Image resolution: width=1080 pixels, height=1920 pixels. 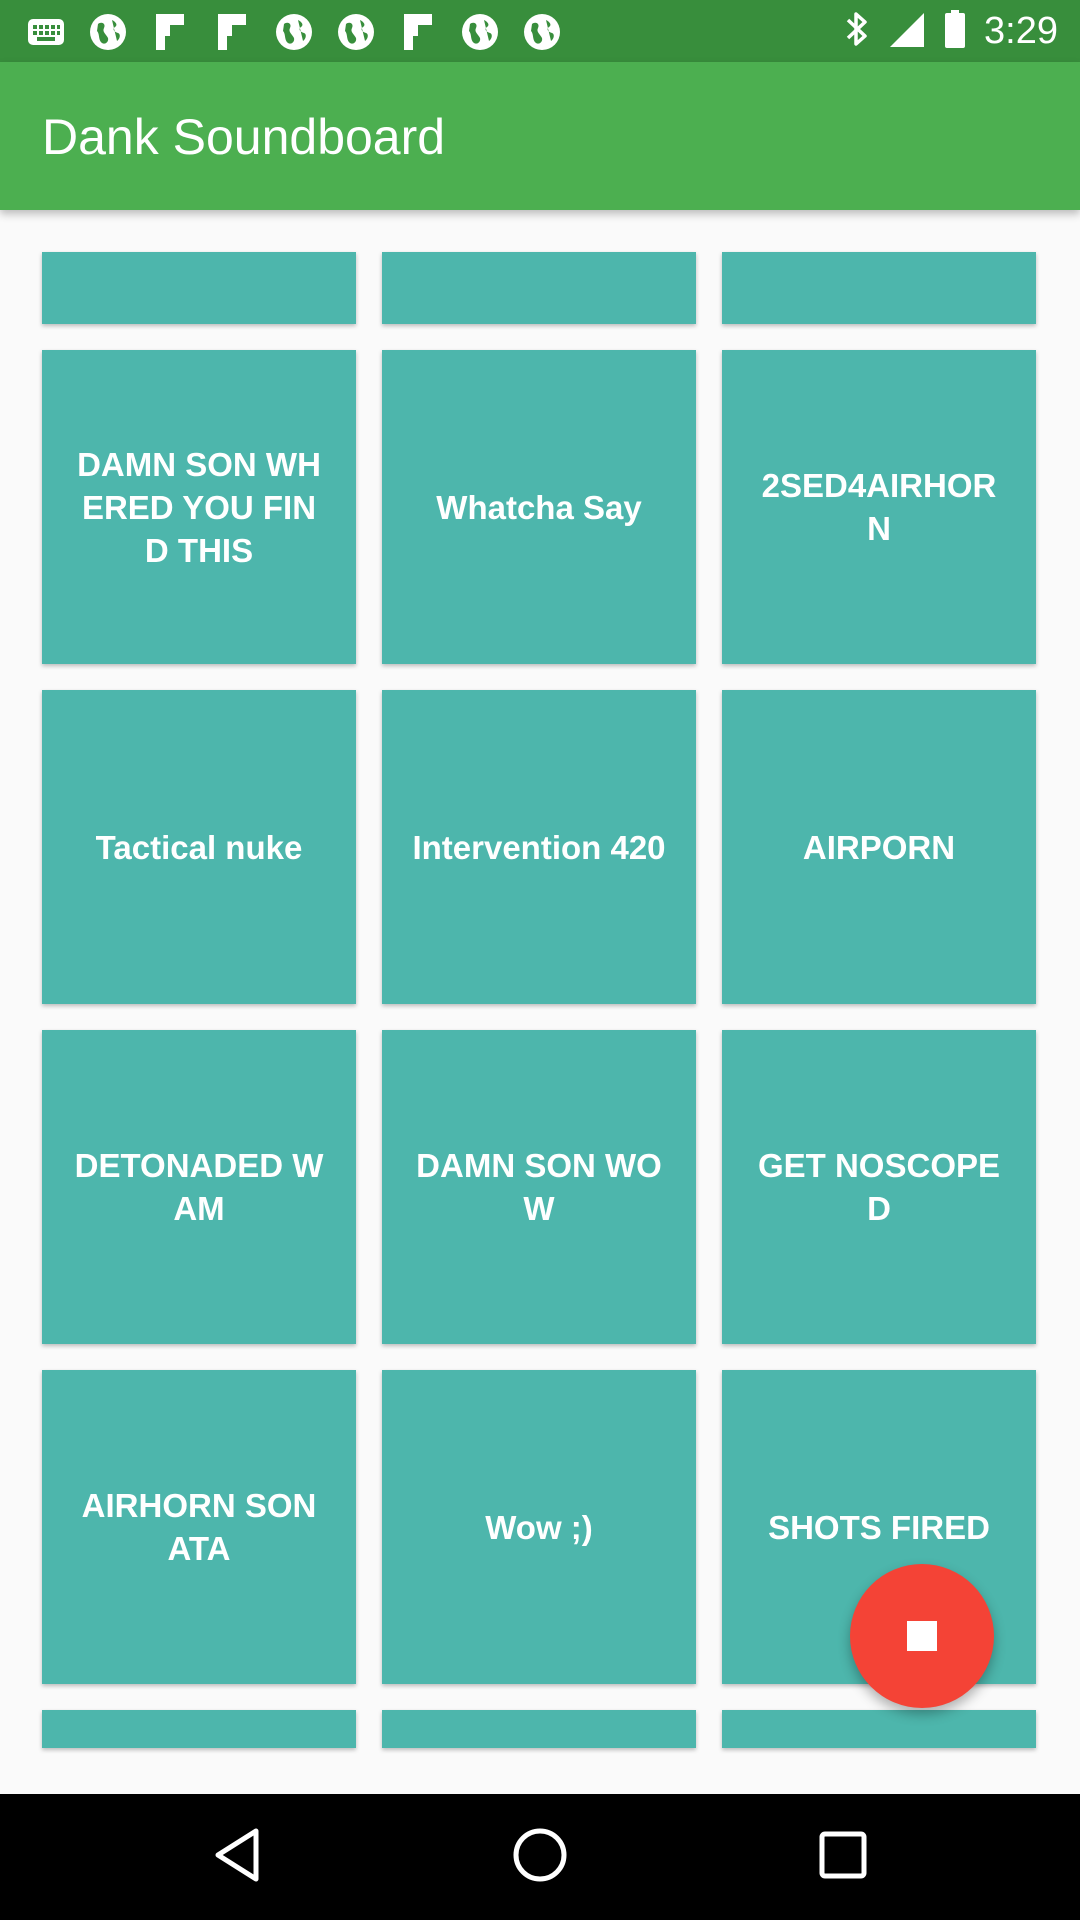 I want to click on bluetooth-icon, so click(x=857, y=31).